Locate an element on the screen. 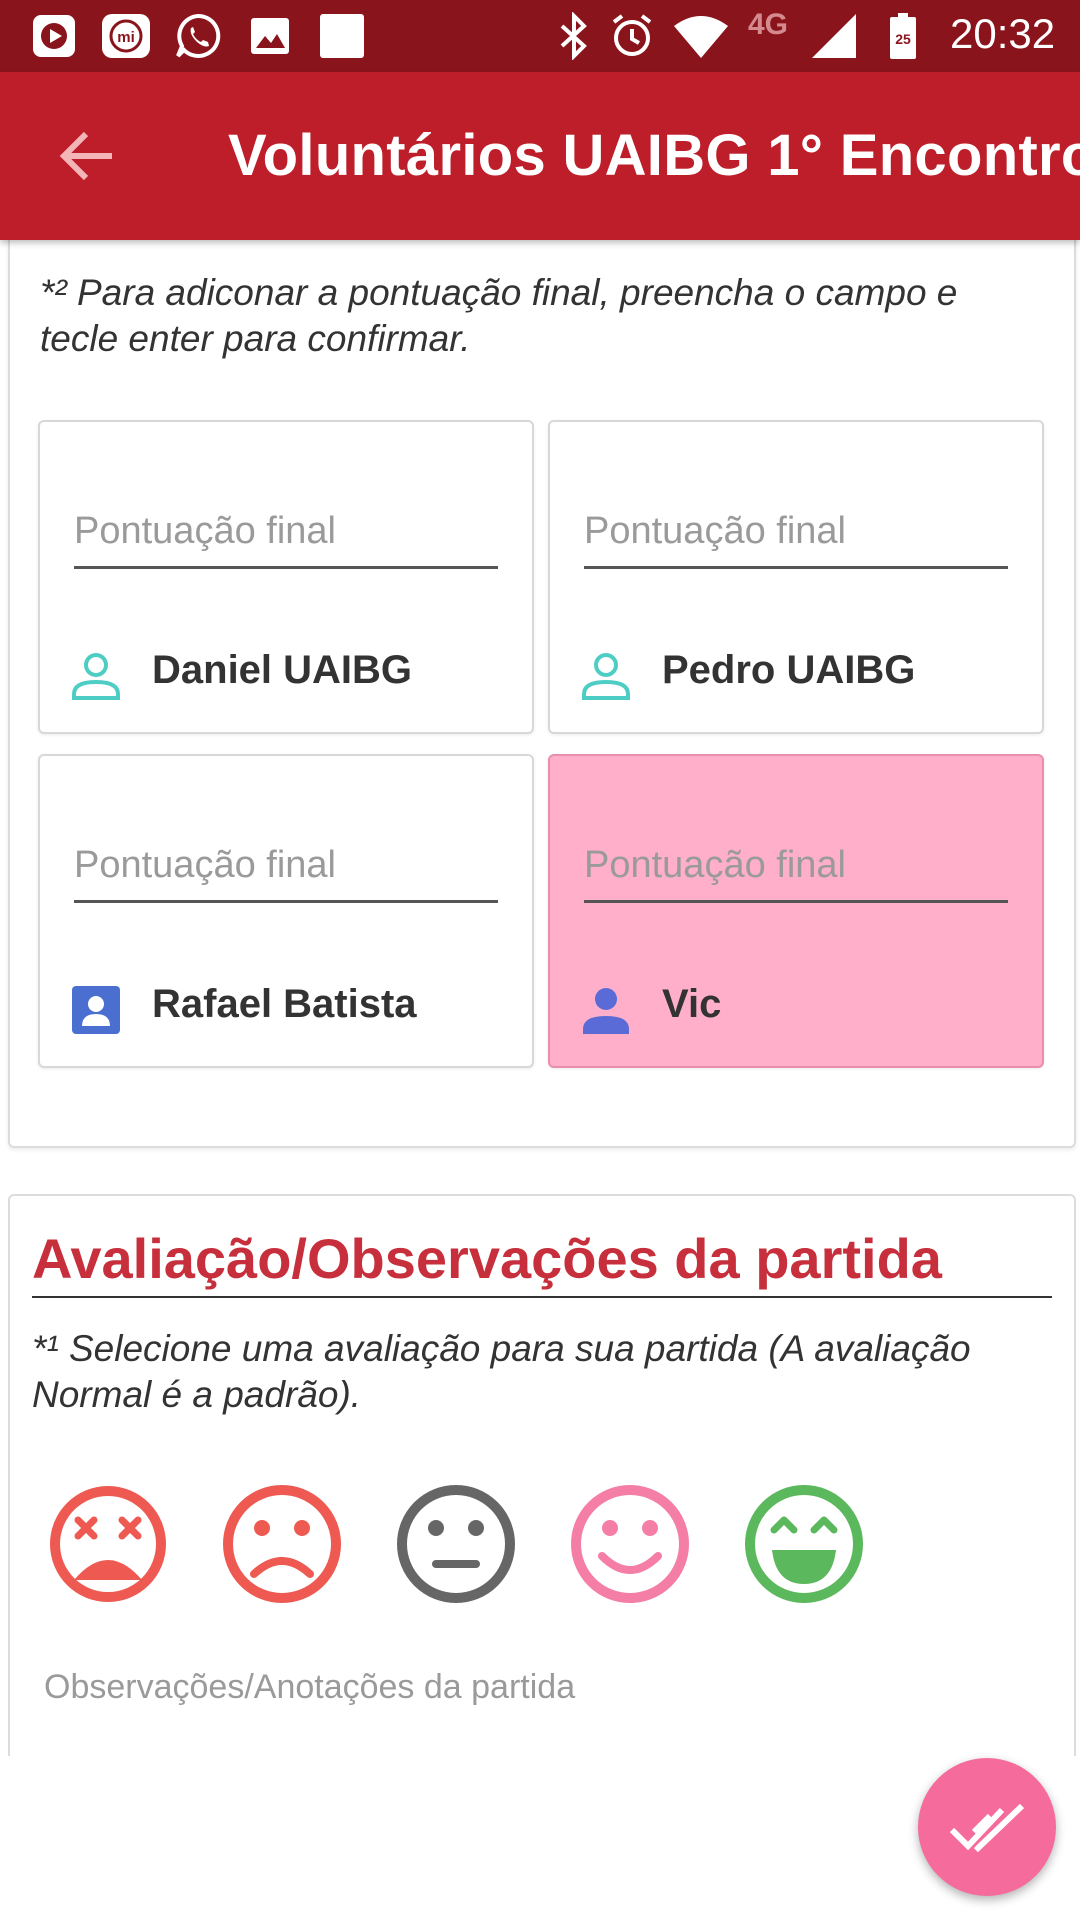 Image resolution: width=1080 pixels, height=1920 pixels. whatsapp-icon is located at coordinates (198, 35).